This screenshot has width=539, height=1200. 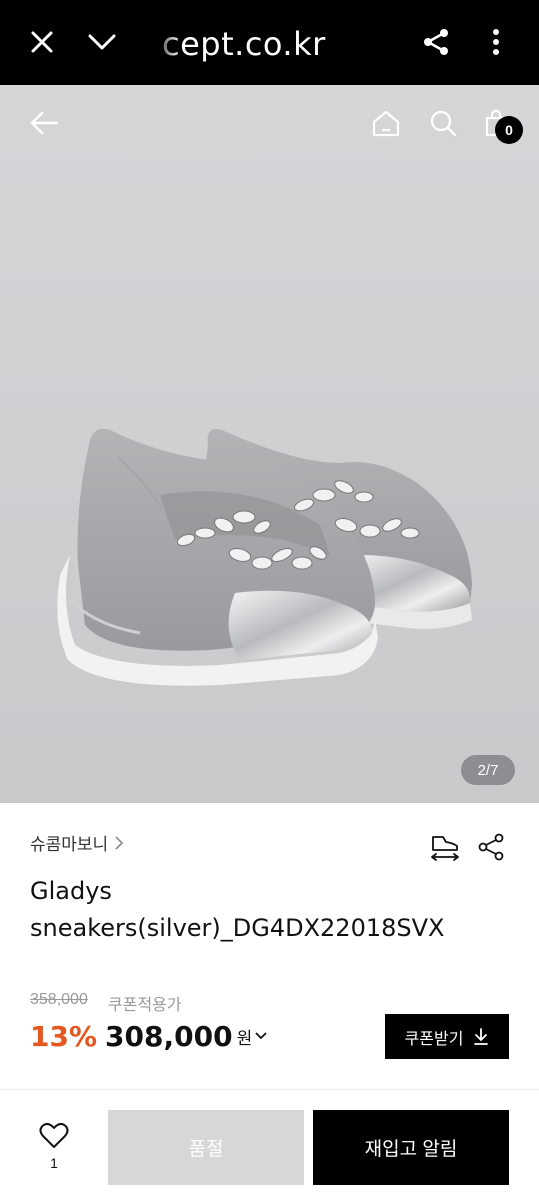 I want to click on product-title-line1: Gladys, so click(x=71, y=891).